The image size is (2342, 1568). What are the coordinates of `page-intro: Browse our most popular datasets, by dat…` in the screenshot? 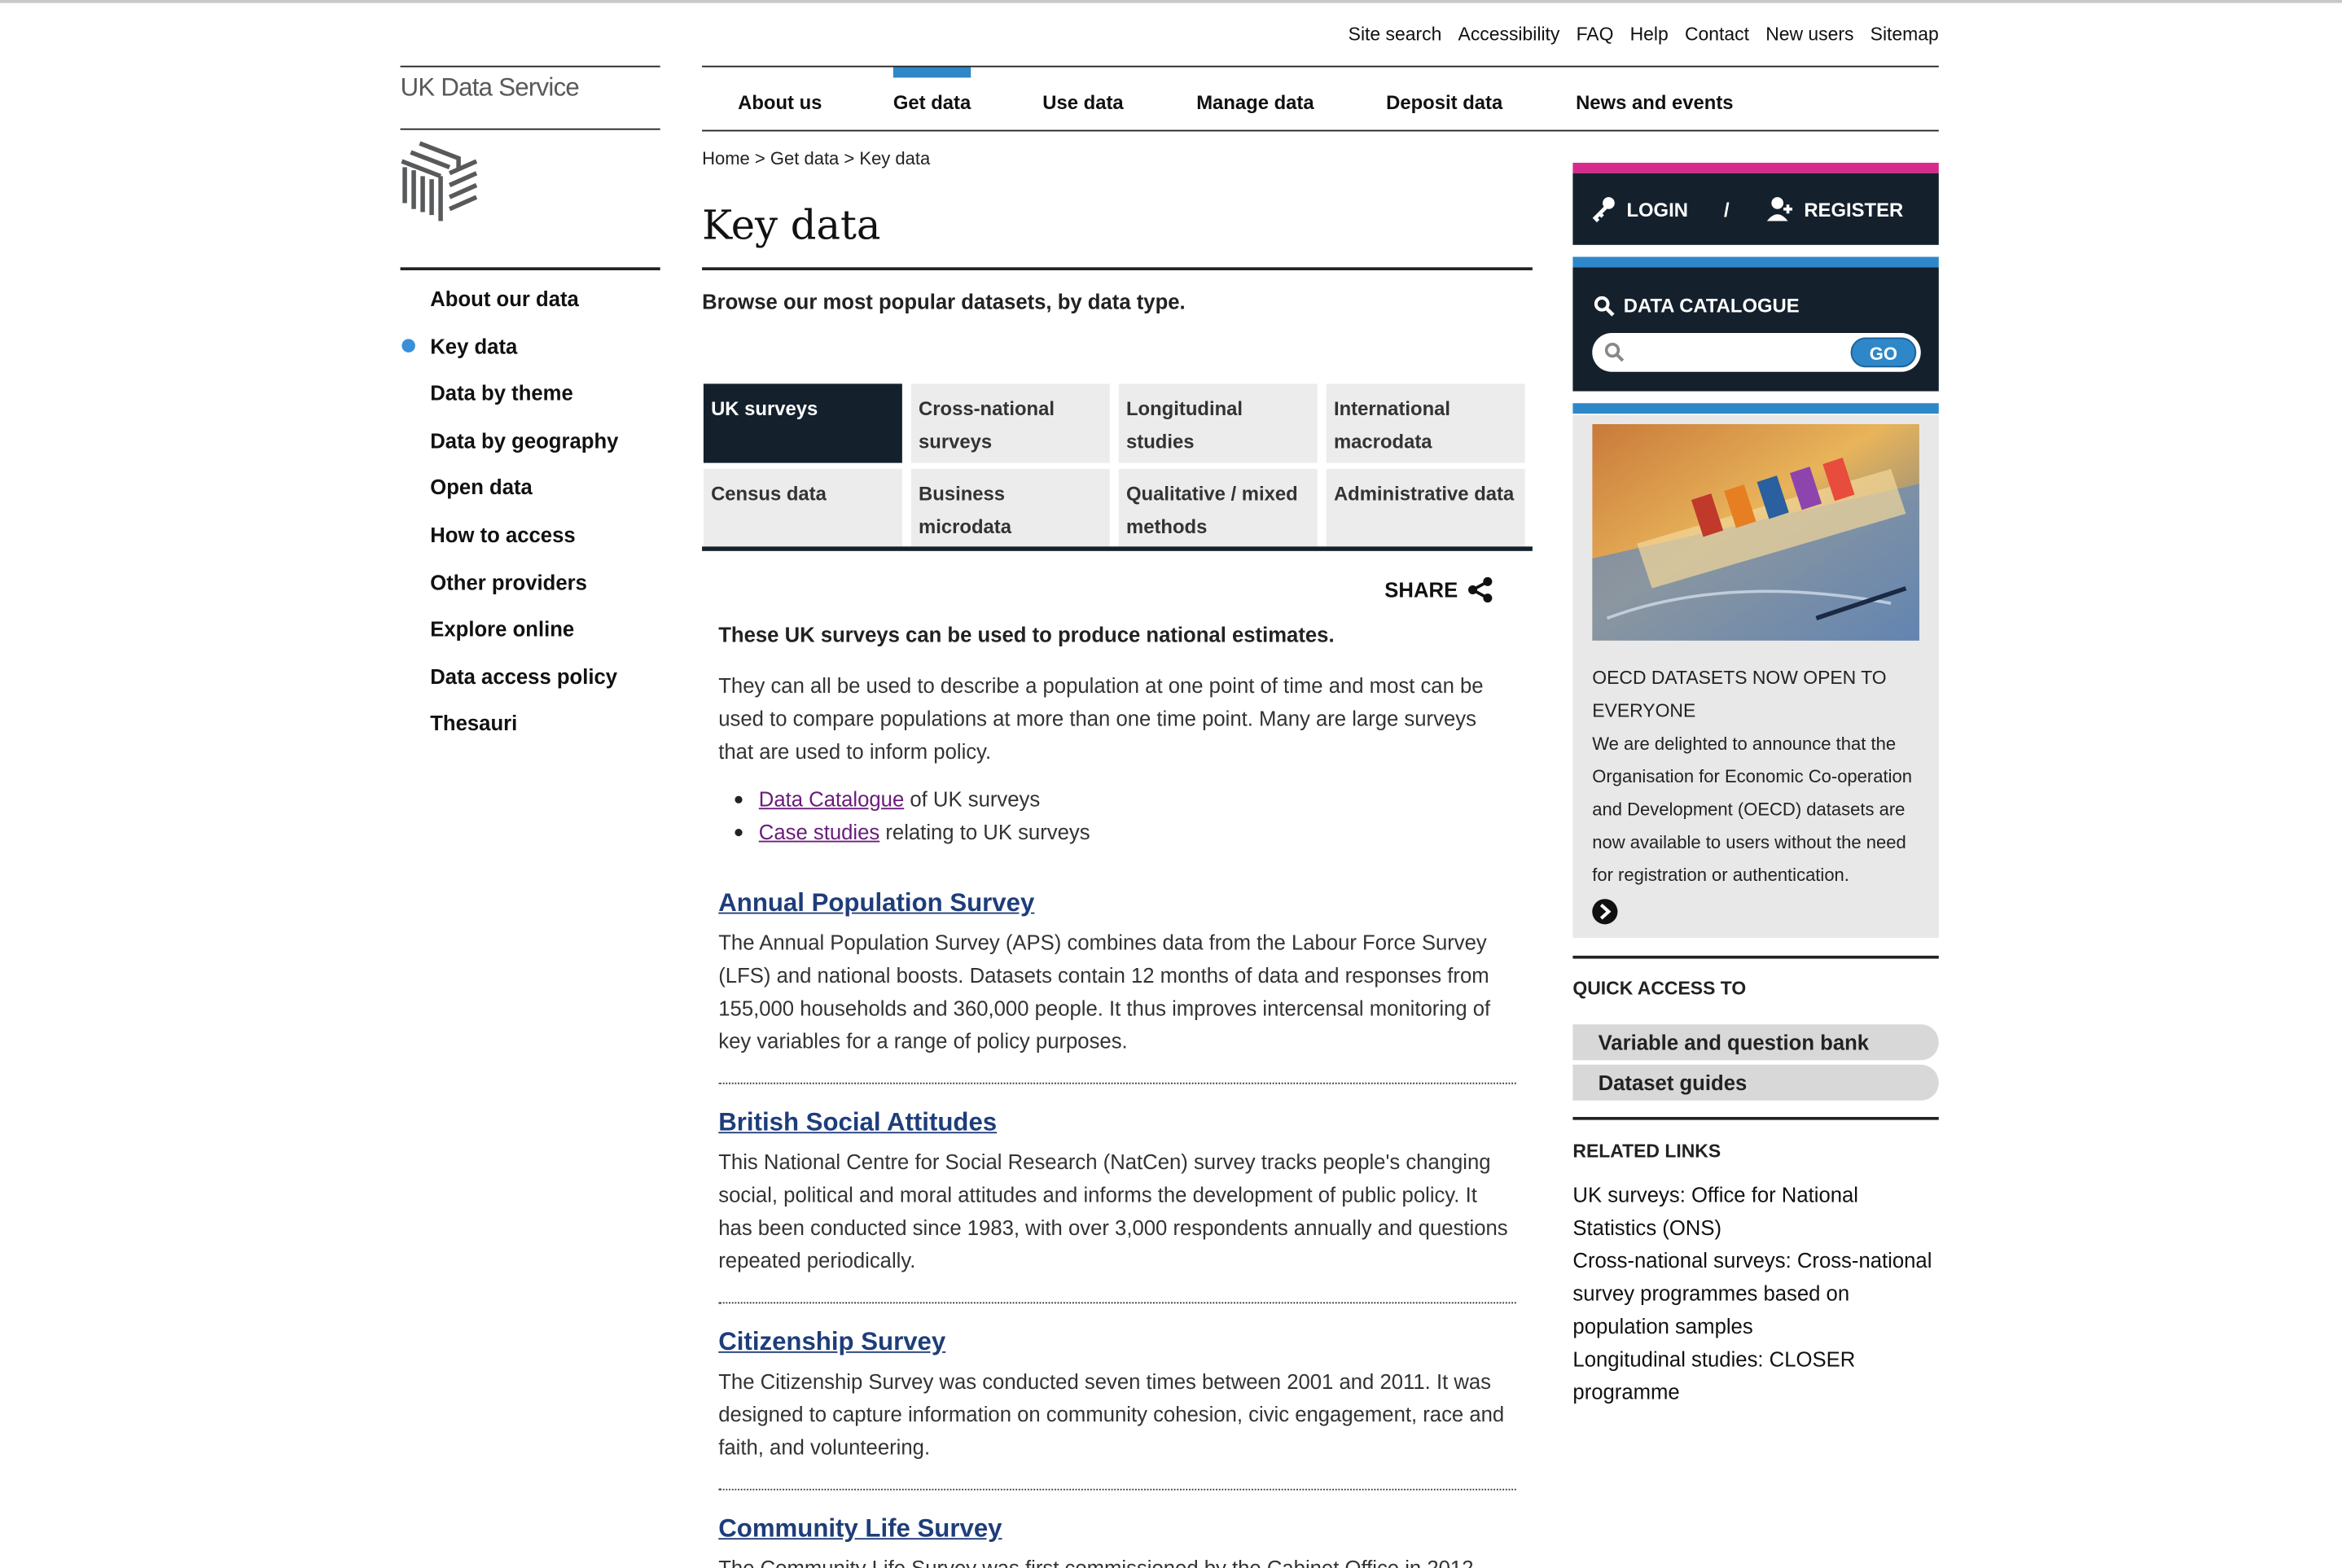 It's located at (944, 301).